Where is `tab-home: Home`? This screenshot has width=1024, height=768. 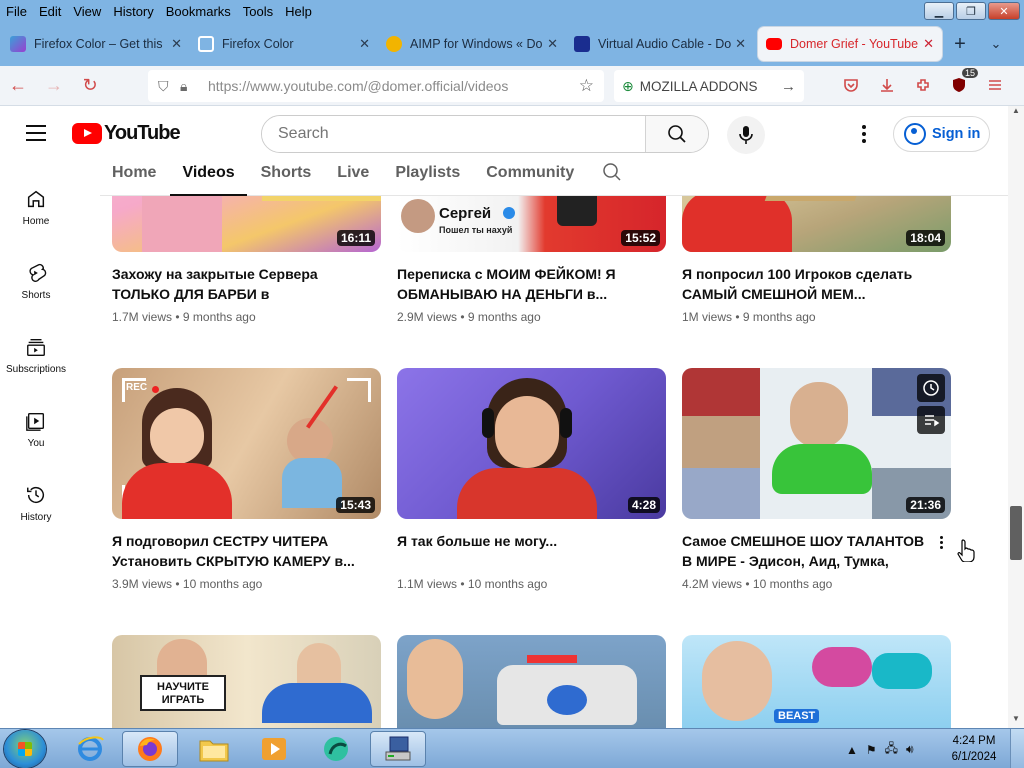
tab-home: Home is located at coordinates (134, 179).